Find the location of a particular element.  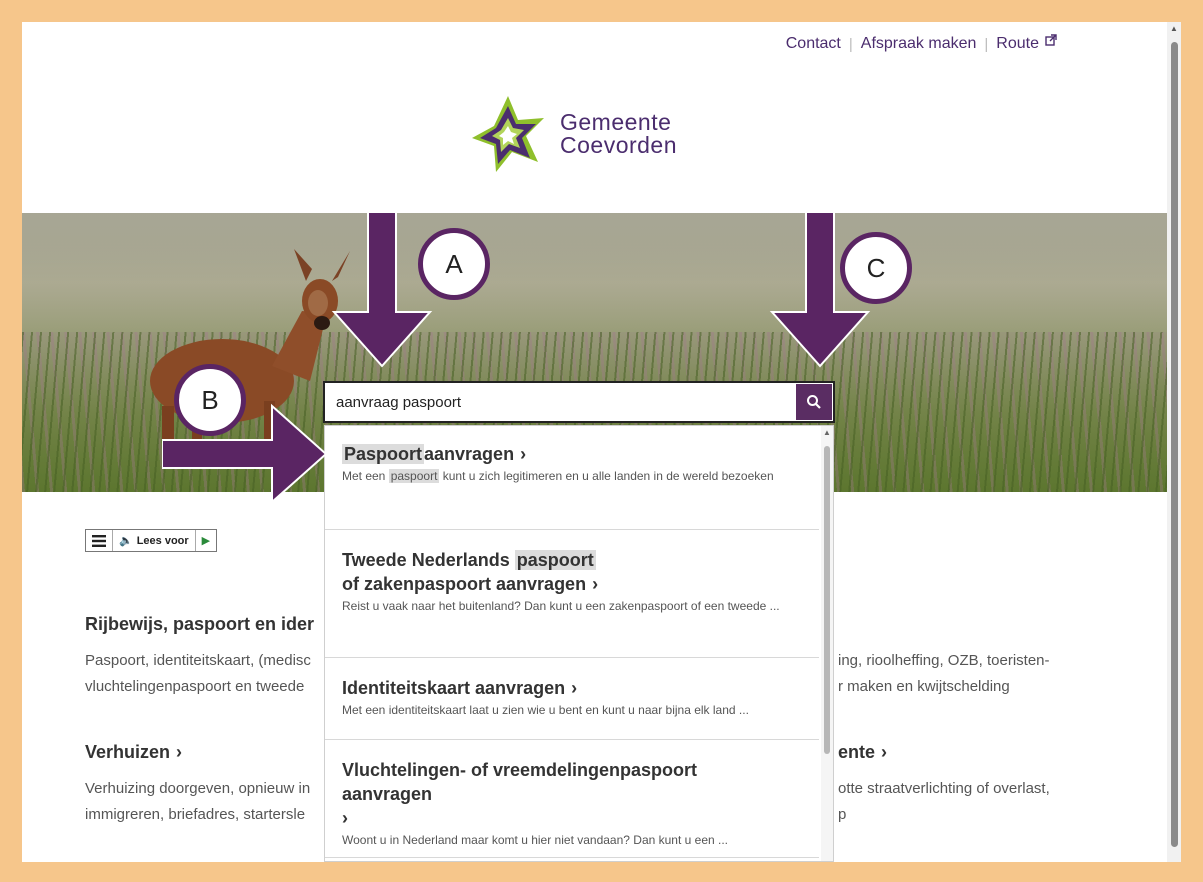

suggestion-title-line2: aanvragen is located at coordinates (387, 794).